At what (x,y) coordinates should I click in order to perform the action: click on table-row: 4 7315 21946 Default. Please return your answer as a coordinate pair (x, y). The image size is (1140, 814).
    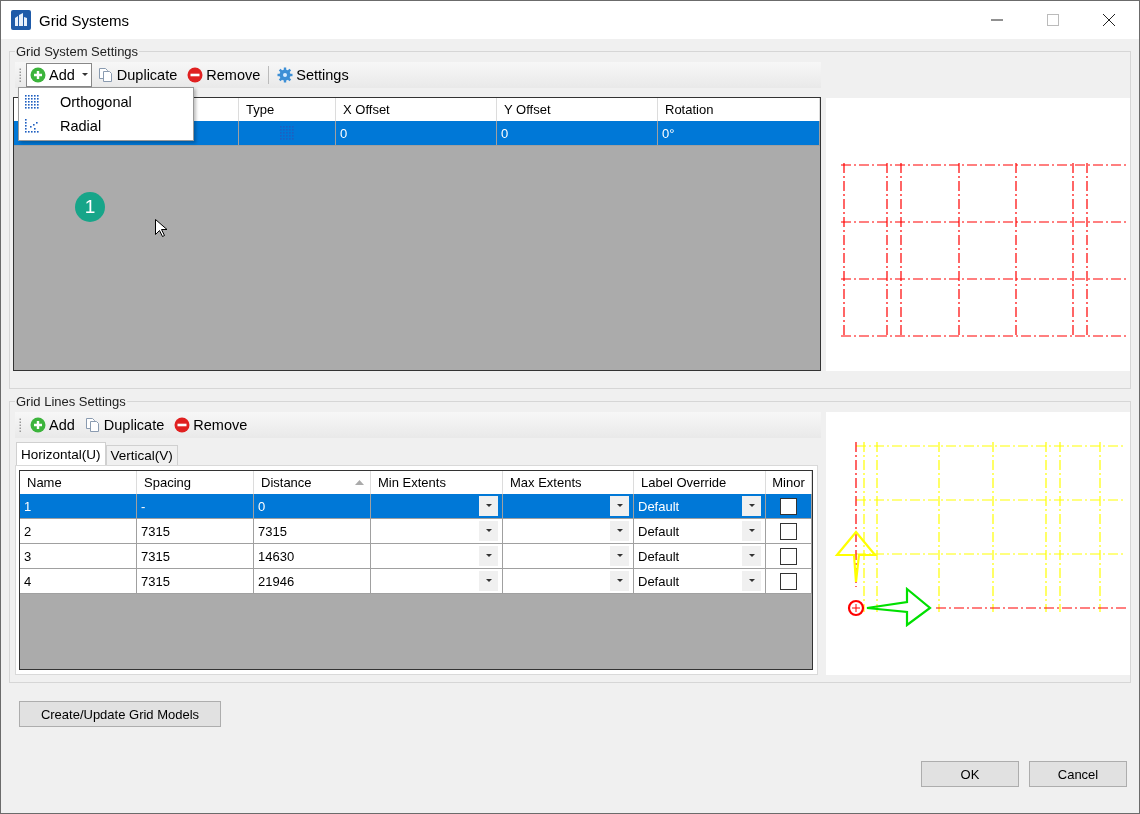
    Looking at the image, I should click on (416, 581).